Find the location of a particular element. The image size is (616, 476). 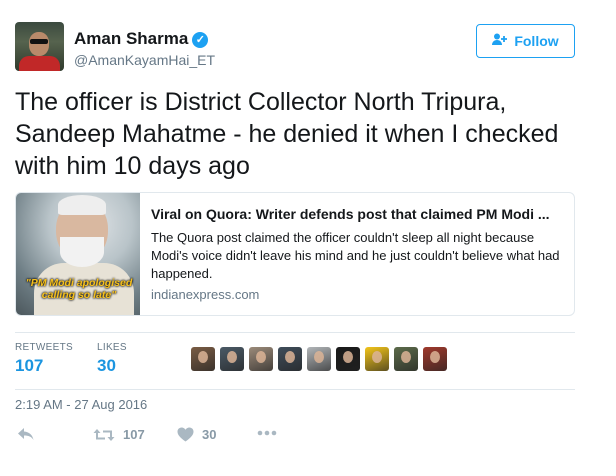

more-icon is located at coordinates (267, 433).